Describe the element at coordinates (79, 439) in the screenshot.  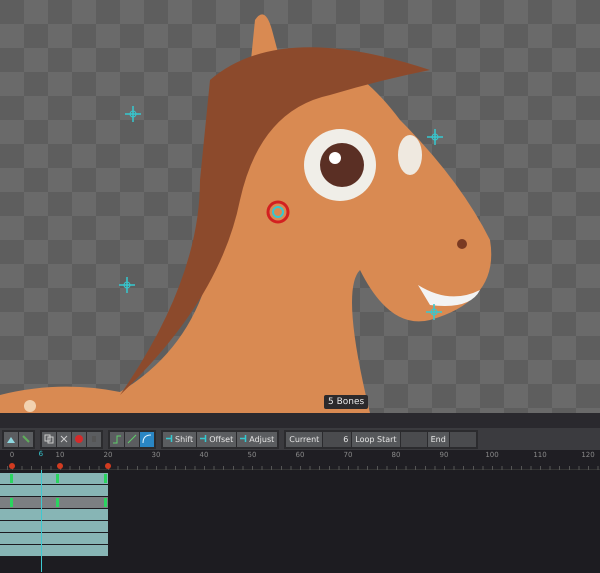
I see `dot-icon` at that location.